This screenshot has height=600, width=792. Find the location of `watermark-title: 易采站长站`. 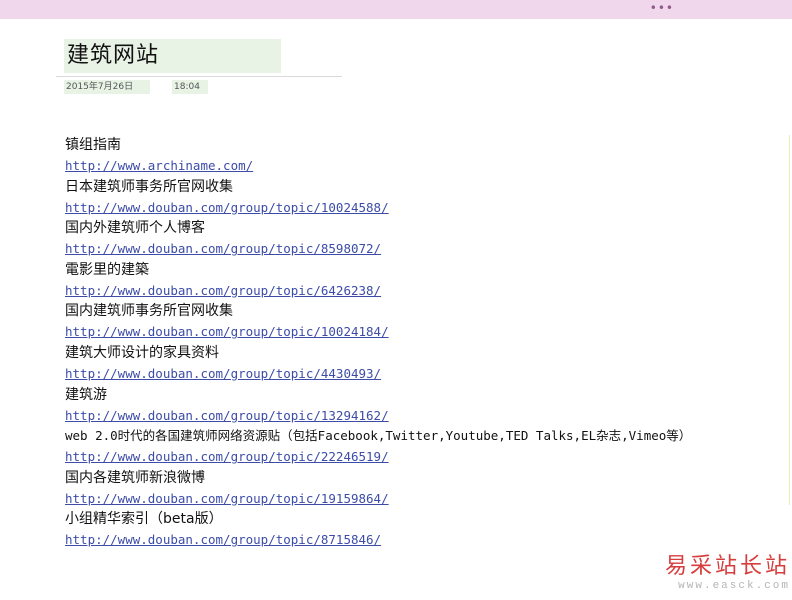

watermark-title: 易采站长站 is located at coordinates (727, 566).